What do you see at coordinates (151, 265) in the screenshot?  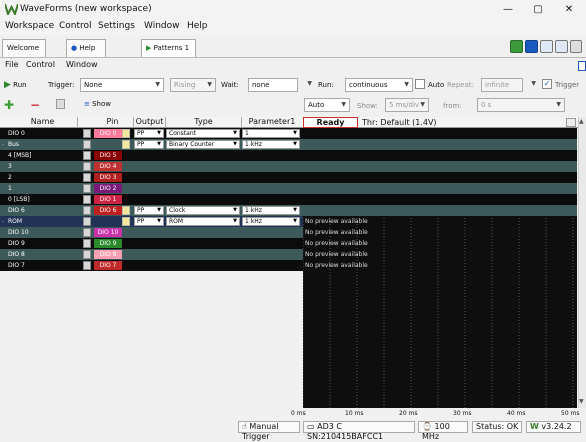 I see `table-row: DIO 7 DIO 7` at bounding box center [151, 265].